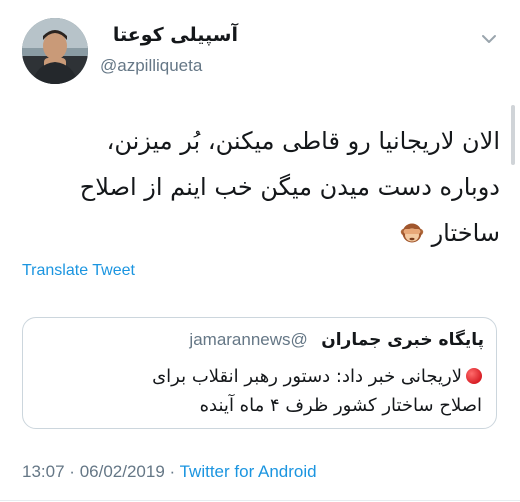 This screenshot has width=520, height=502. Describe the element at coordinates (78, 271) in the screenshot. I see `translate-tweet-link: Translate Tweet` at that location.